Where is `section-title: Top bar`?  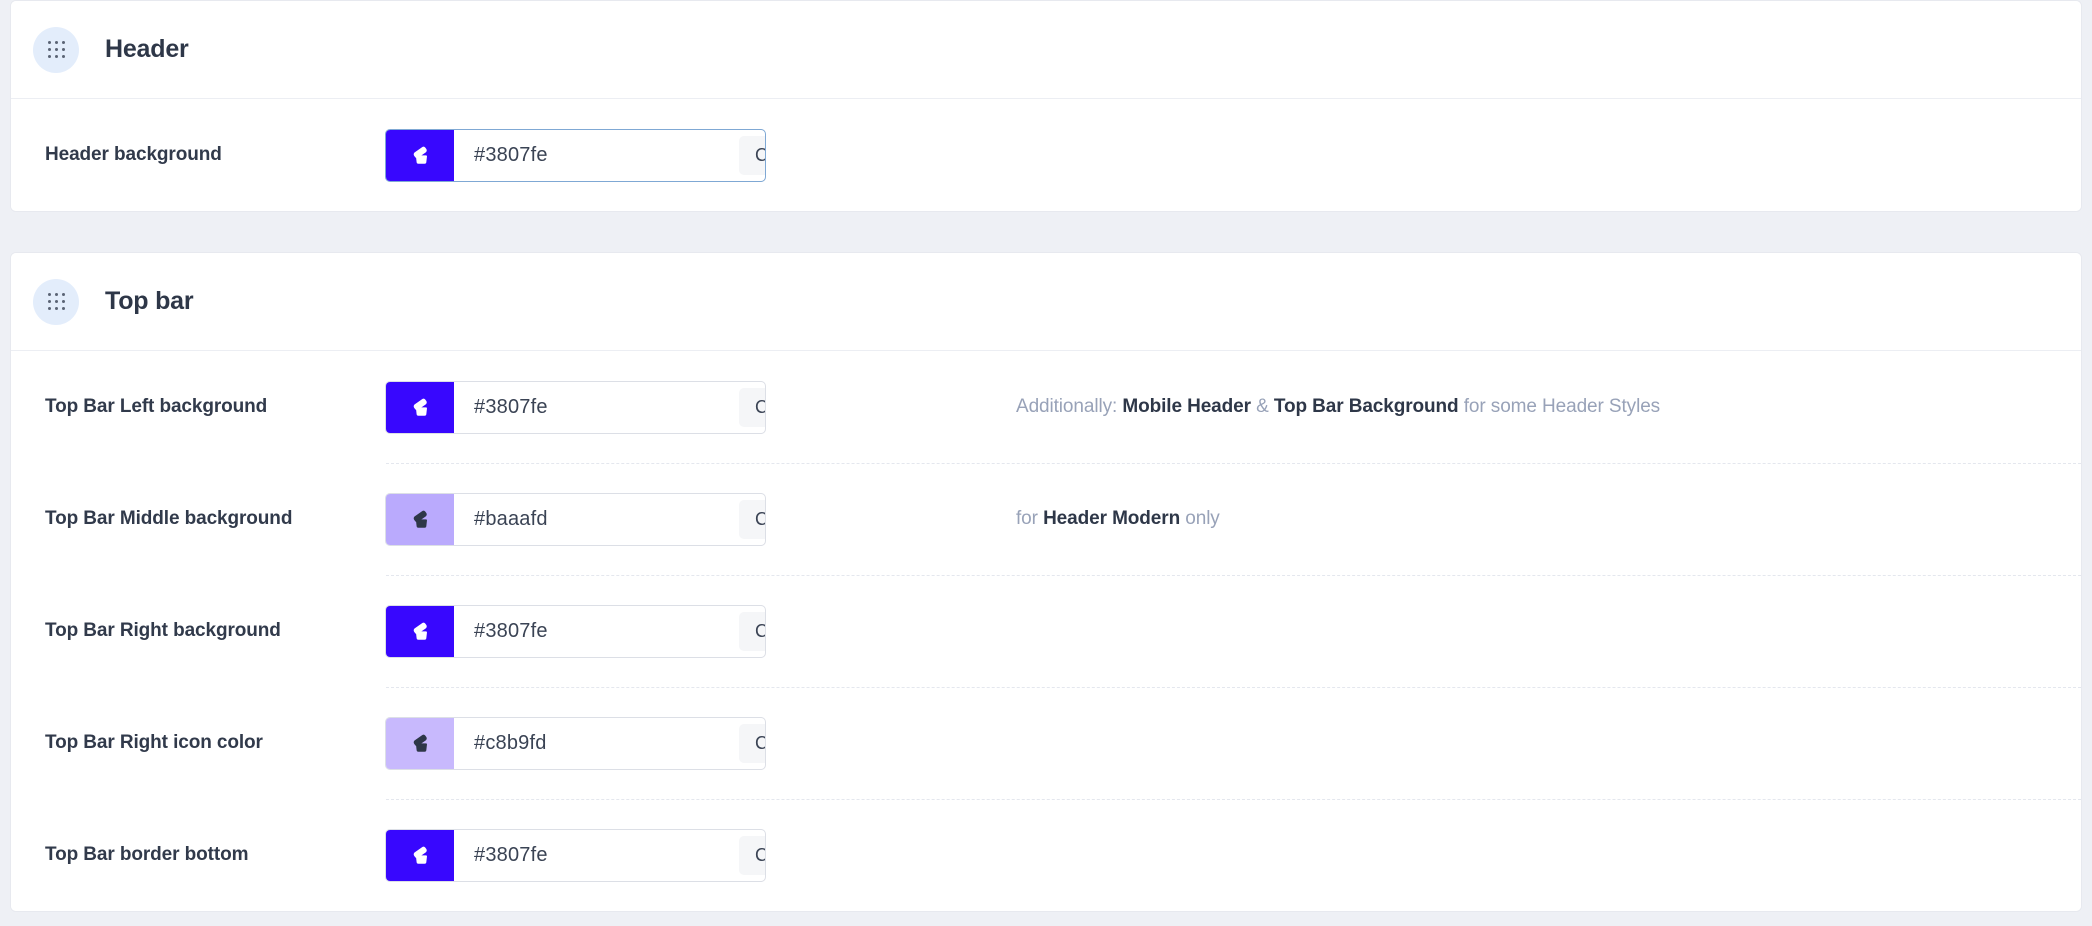 section-title: Top bar is located at coordinates (149, 301).